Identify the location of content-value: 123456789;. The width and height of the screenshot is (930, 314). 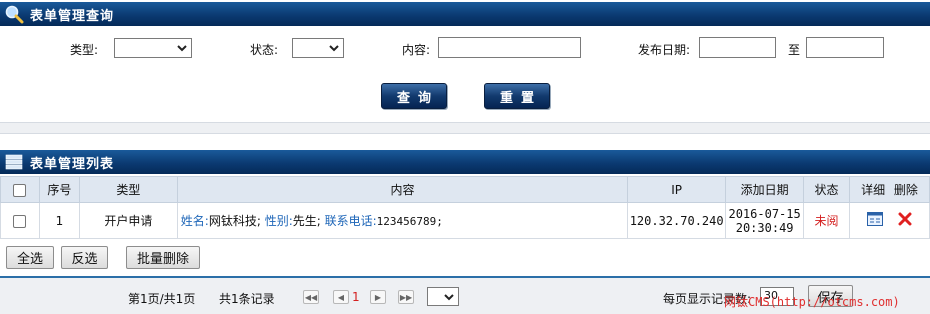
(409, 221).